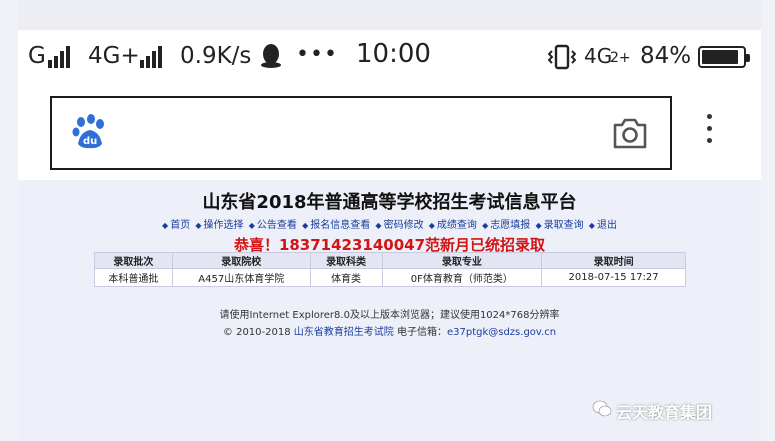  I want to click on camera-icon, so click(630, 133).